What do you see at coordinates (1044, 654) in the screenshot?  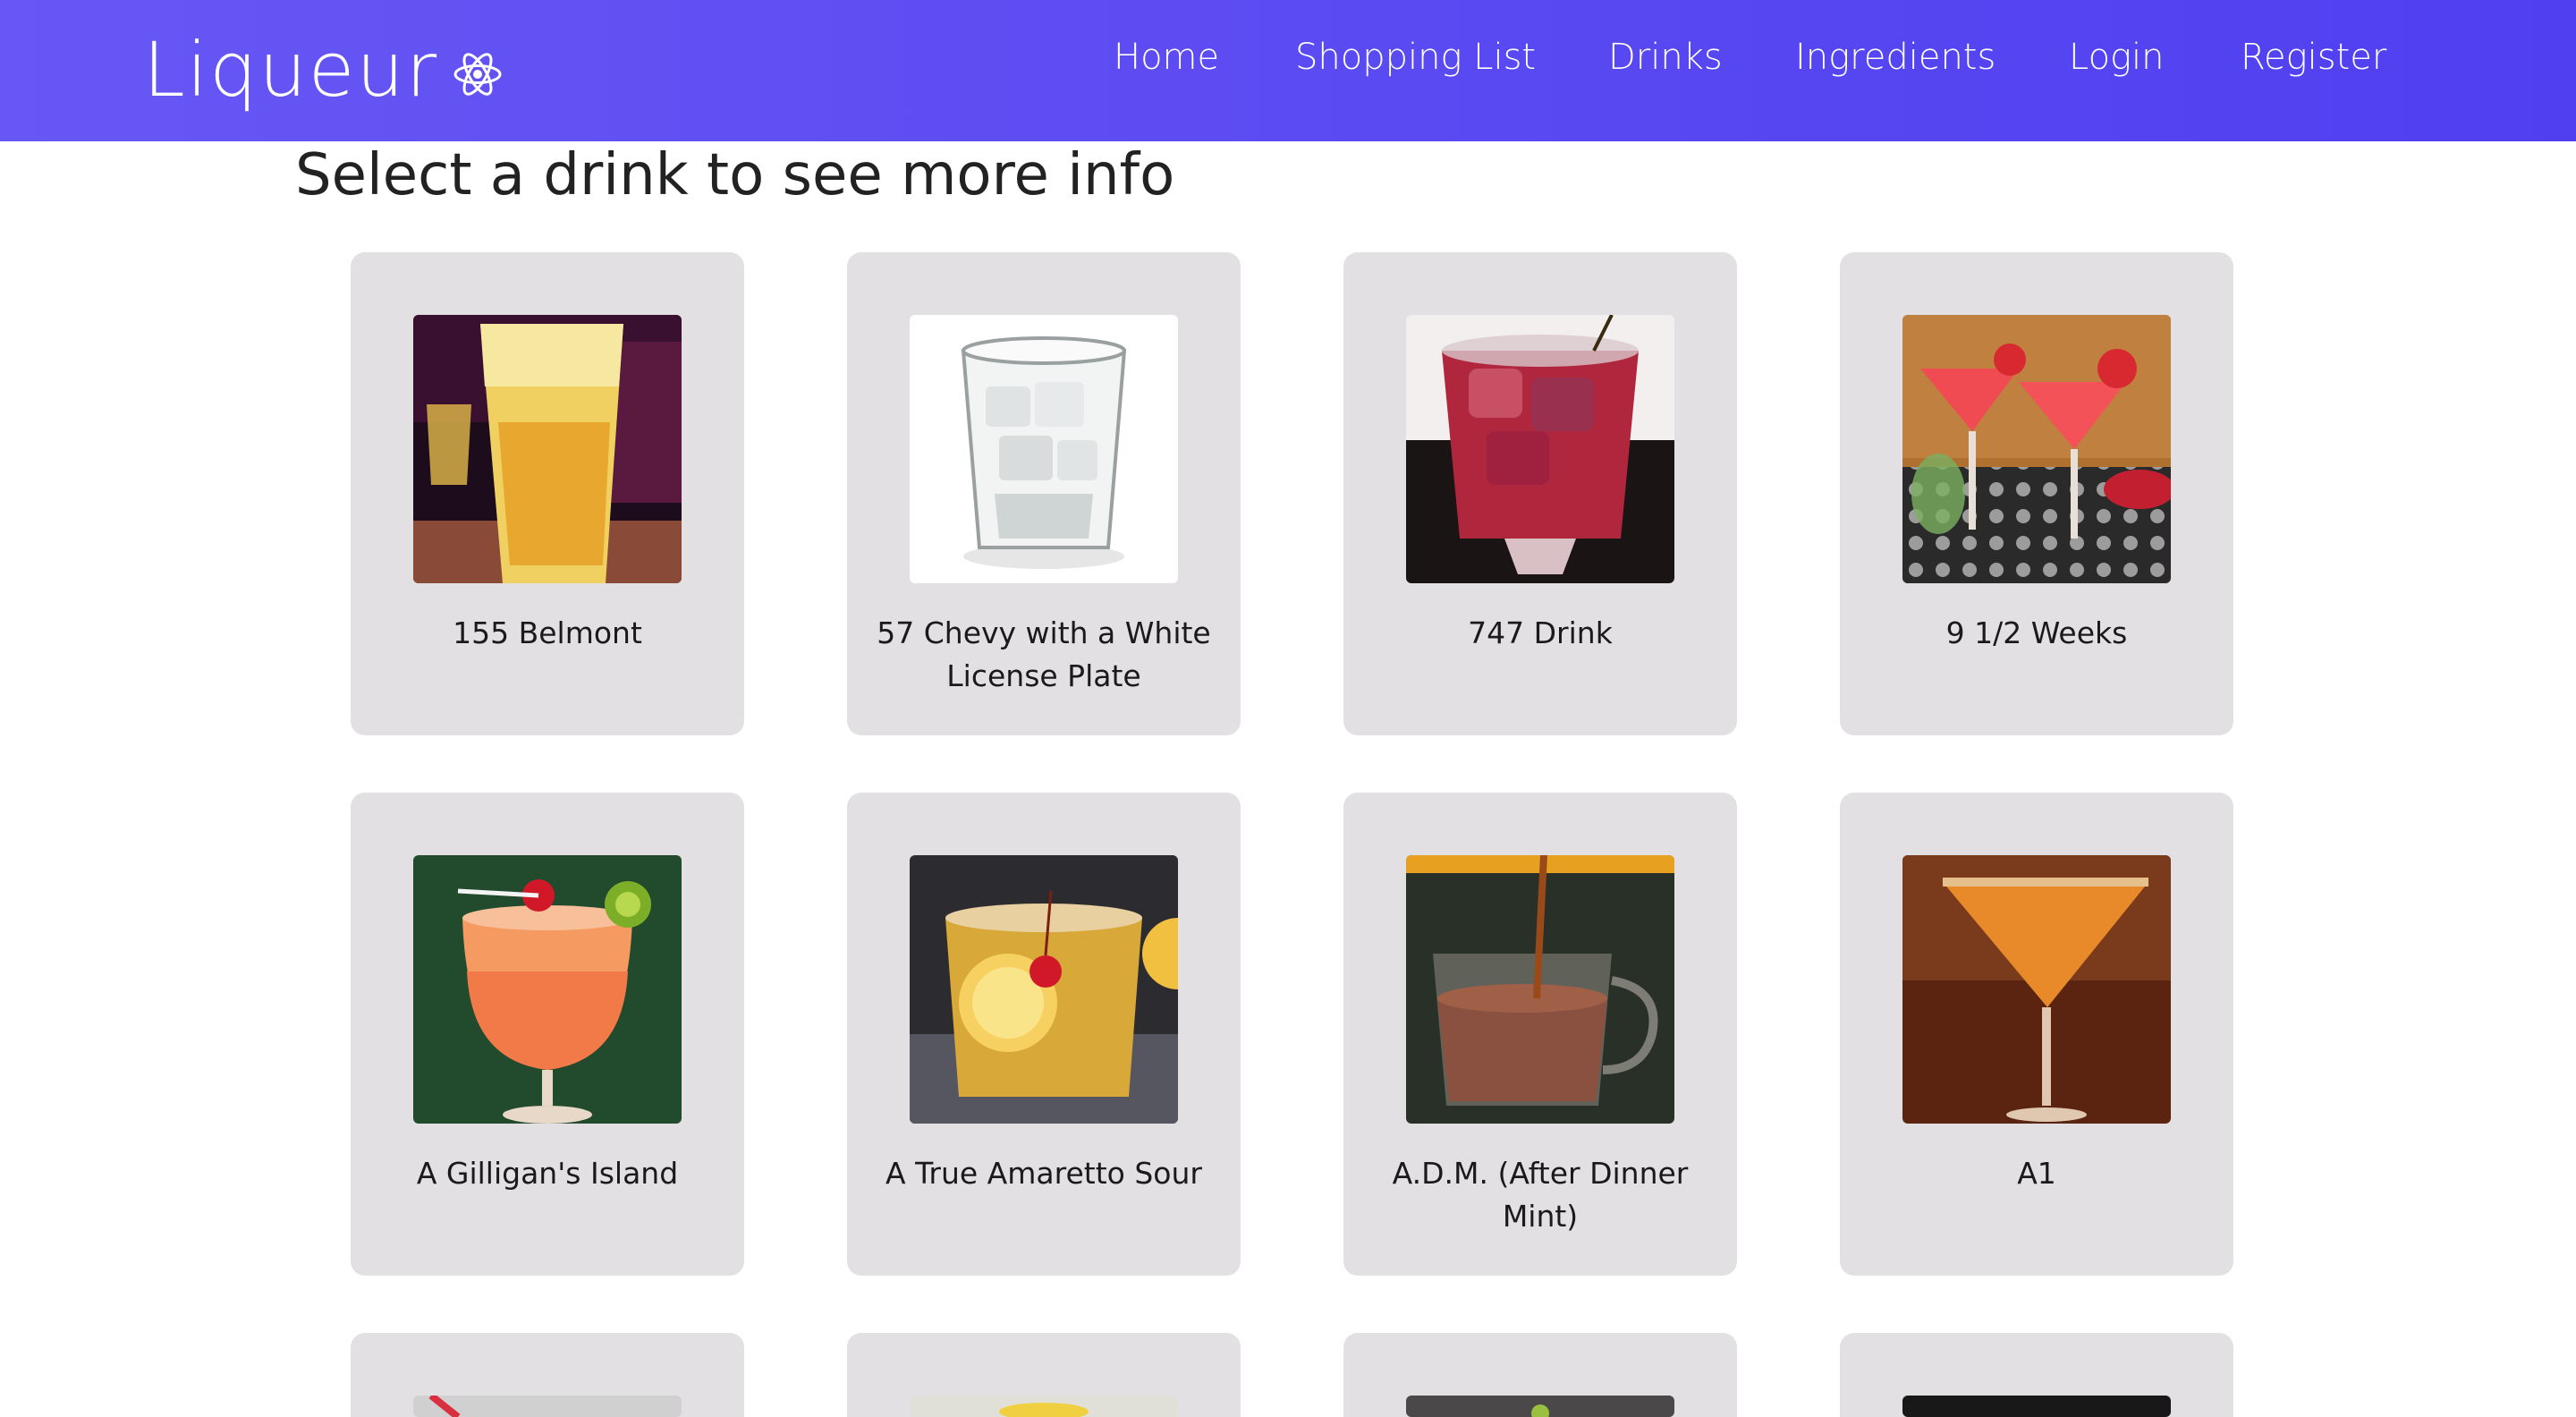 I see `drink-name: 57 Chevy with a White License Plate` at bounding box center [1044, 654].